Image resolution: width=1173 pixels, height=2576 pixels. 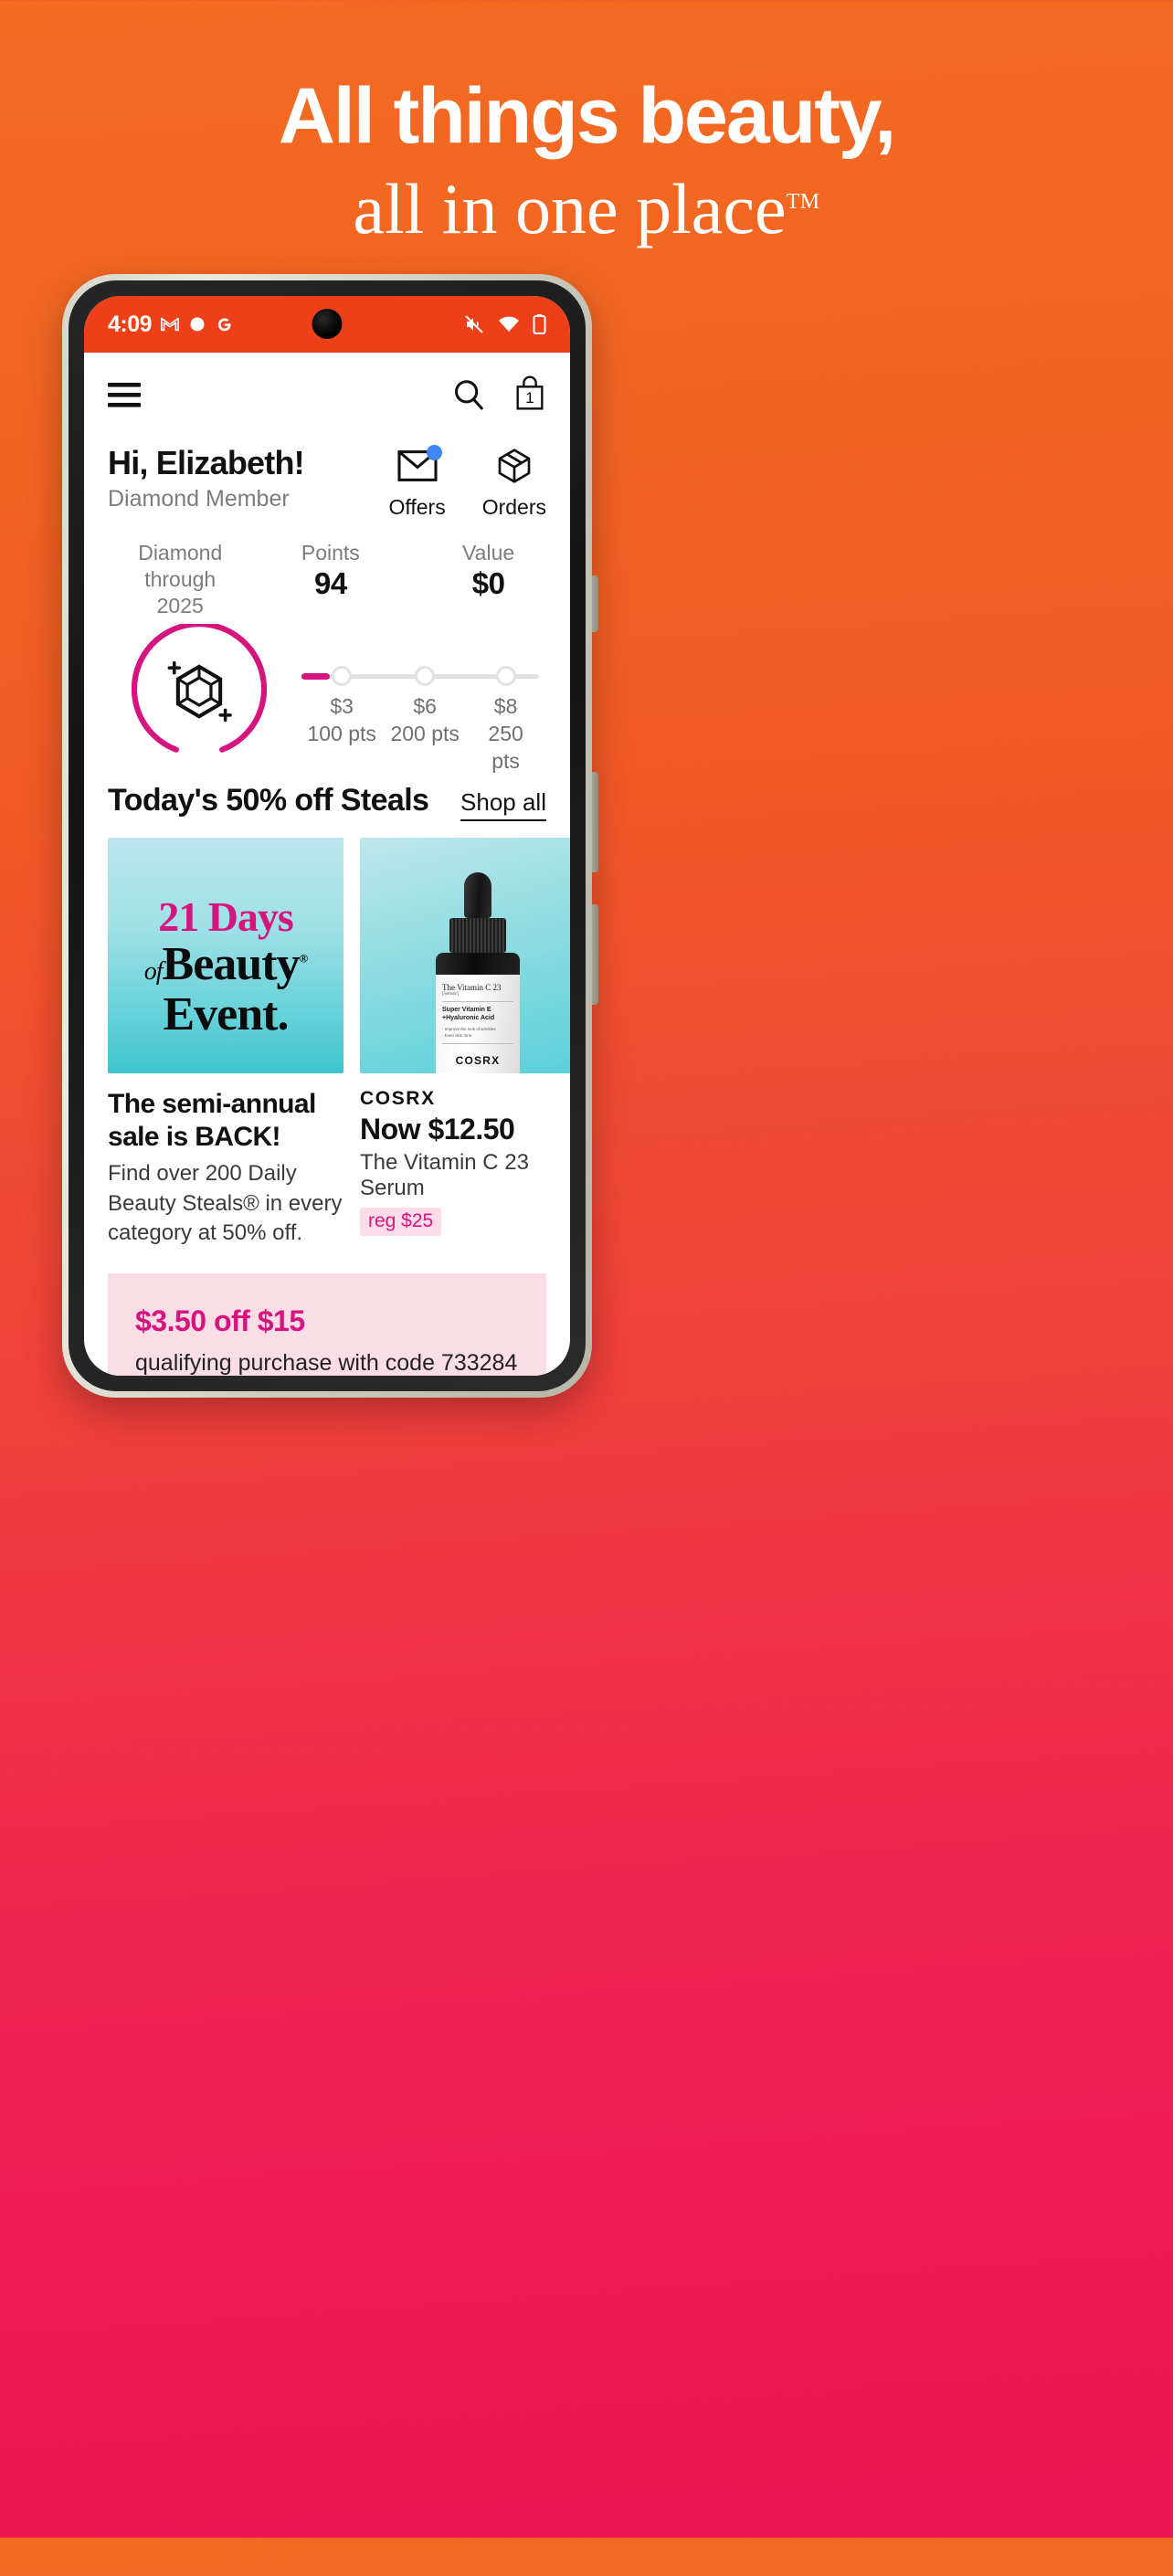 I want to click on hero-headline-line1: All things beauty,, so click(x=587, y=116).